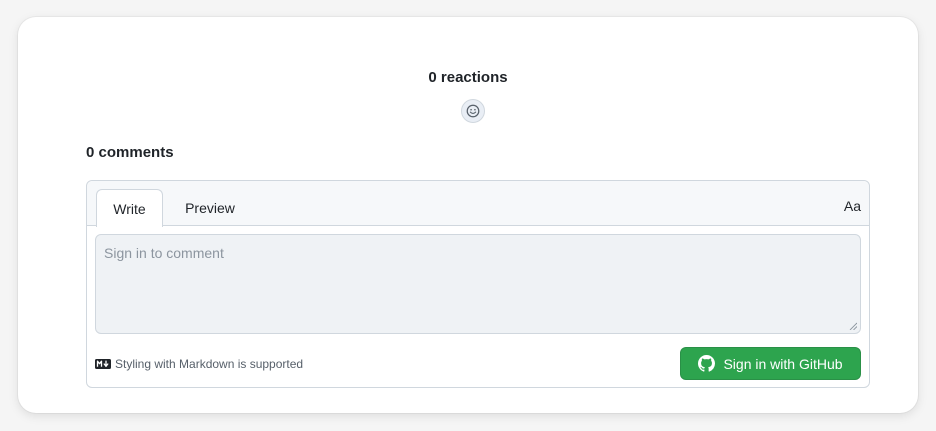 Image resolution: width=936 pixels, height=431 pixels. Describe the element at coordinates (852, 206) in the screenshot. I see `text-format-toggle: Aa` at that location.